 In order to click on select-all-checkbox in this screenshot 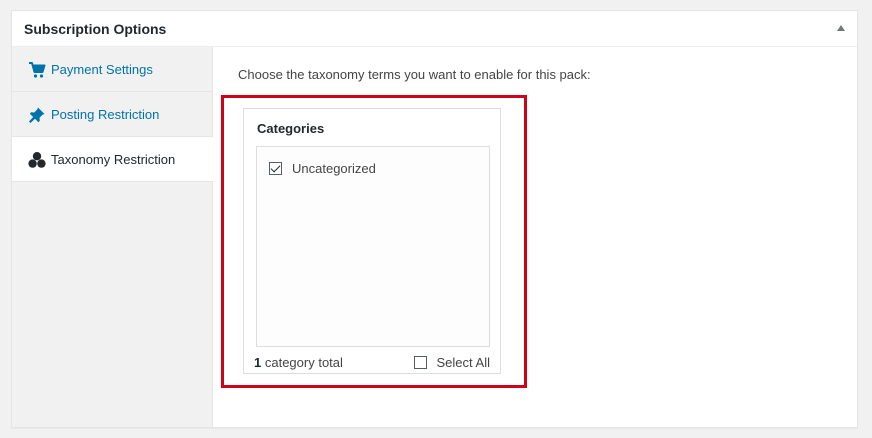, I will do `click(420, 362)`.